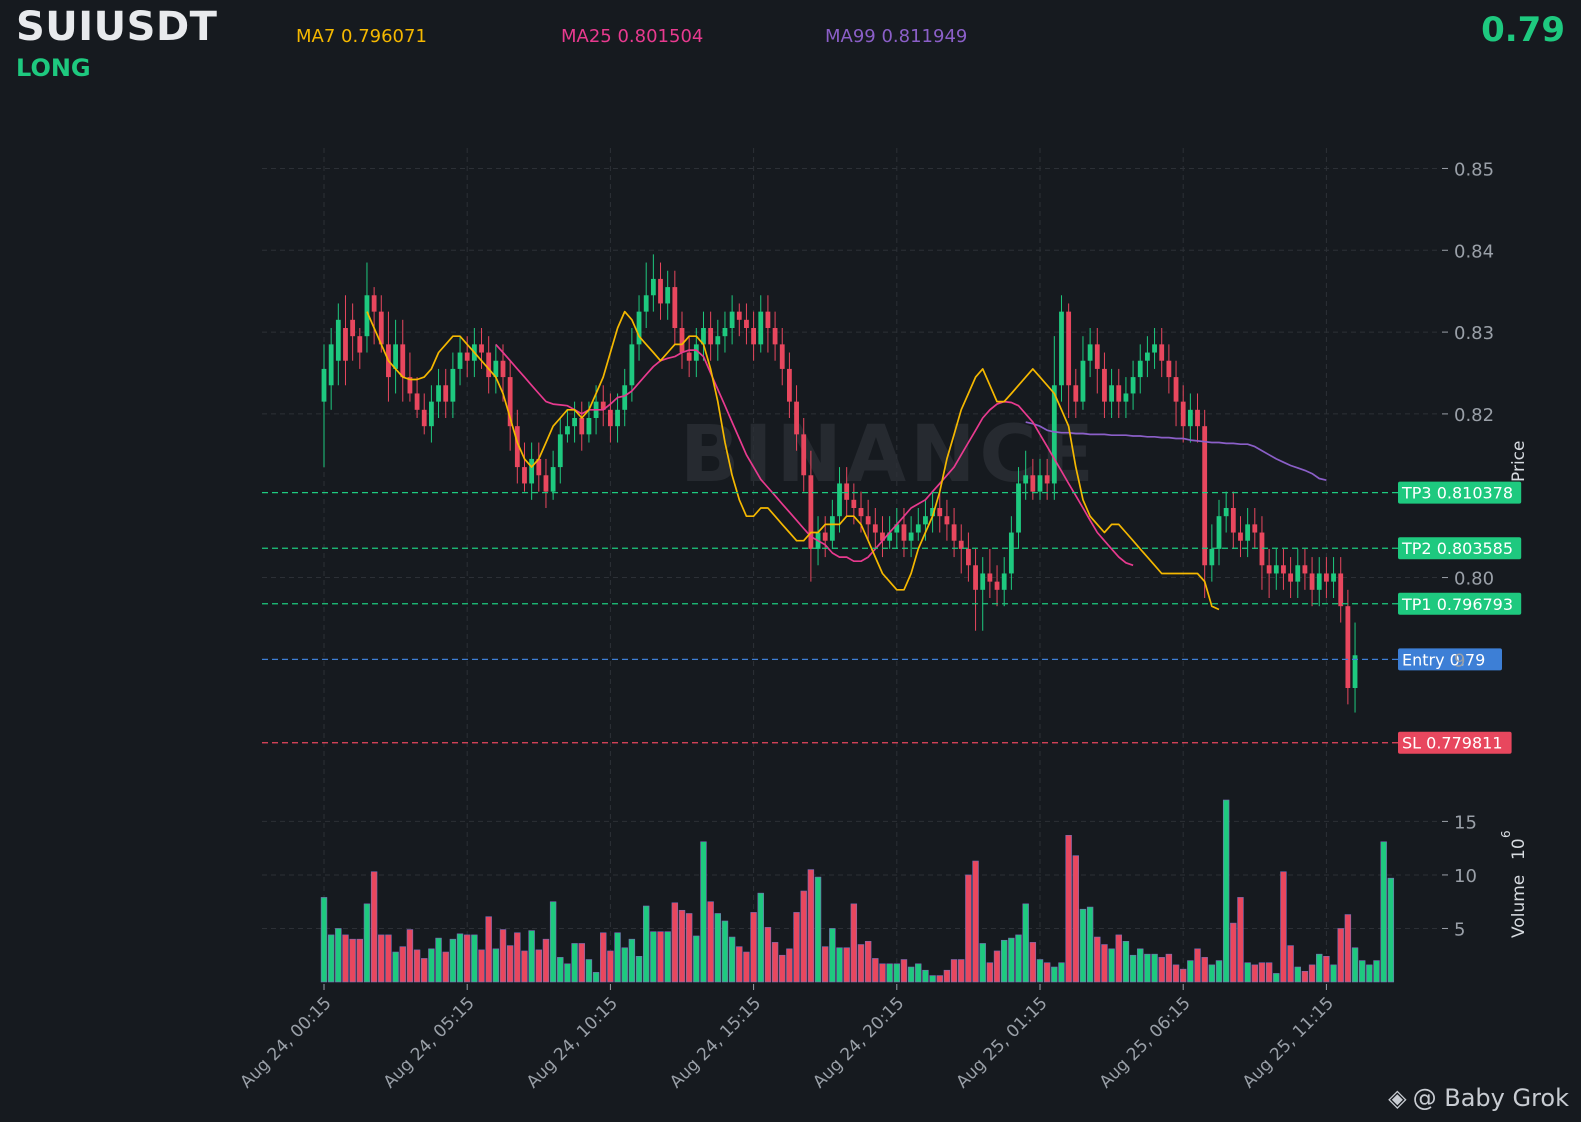  Describe the element at coordinates (1474, 415) in the screenshot. I see `price-tick-label: 0.82` at that location.